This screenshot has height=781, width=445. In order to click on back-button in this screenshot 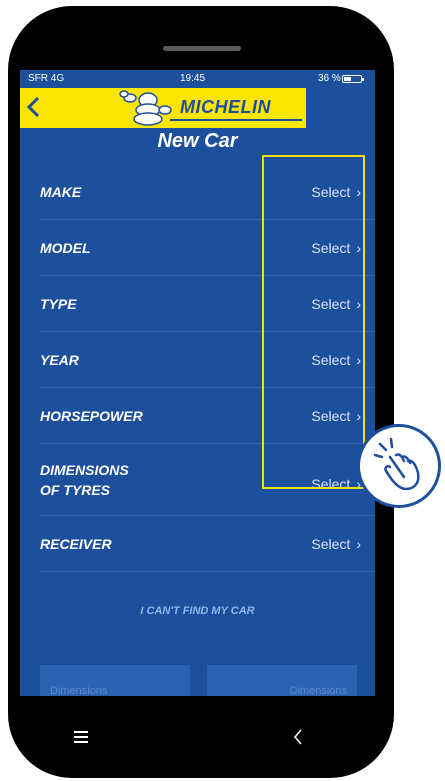, I will do `click(37, 107)`.